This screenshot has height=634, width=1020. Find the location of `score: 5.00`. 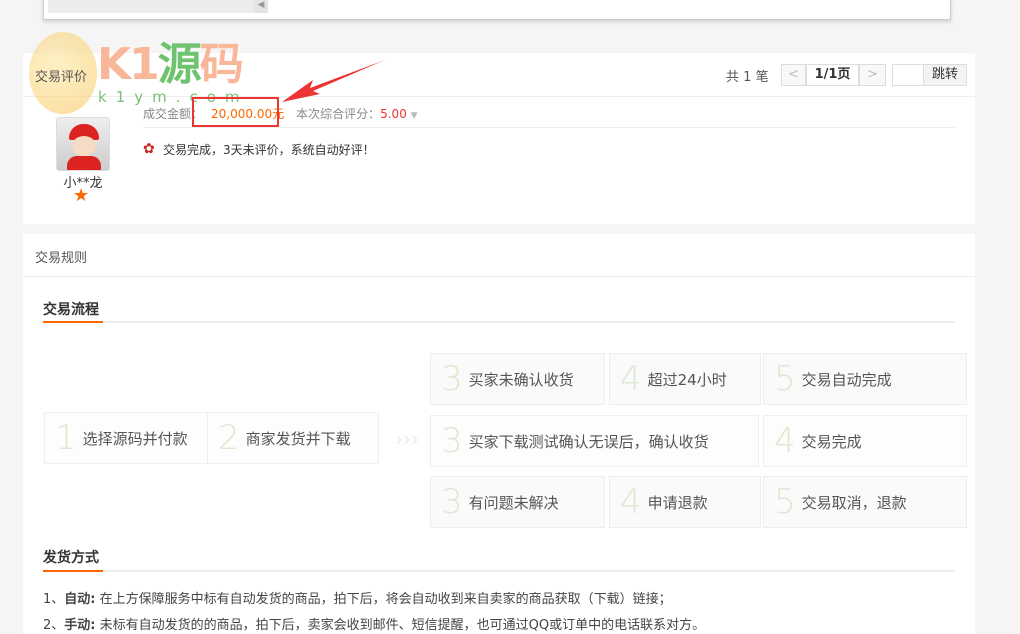

score: 5.00 is located at coordinates (393, 114).